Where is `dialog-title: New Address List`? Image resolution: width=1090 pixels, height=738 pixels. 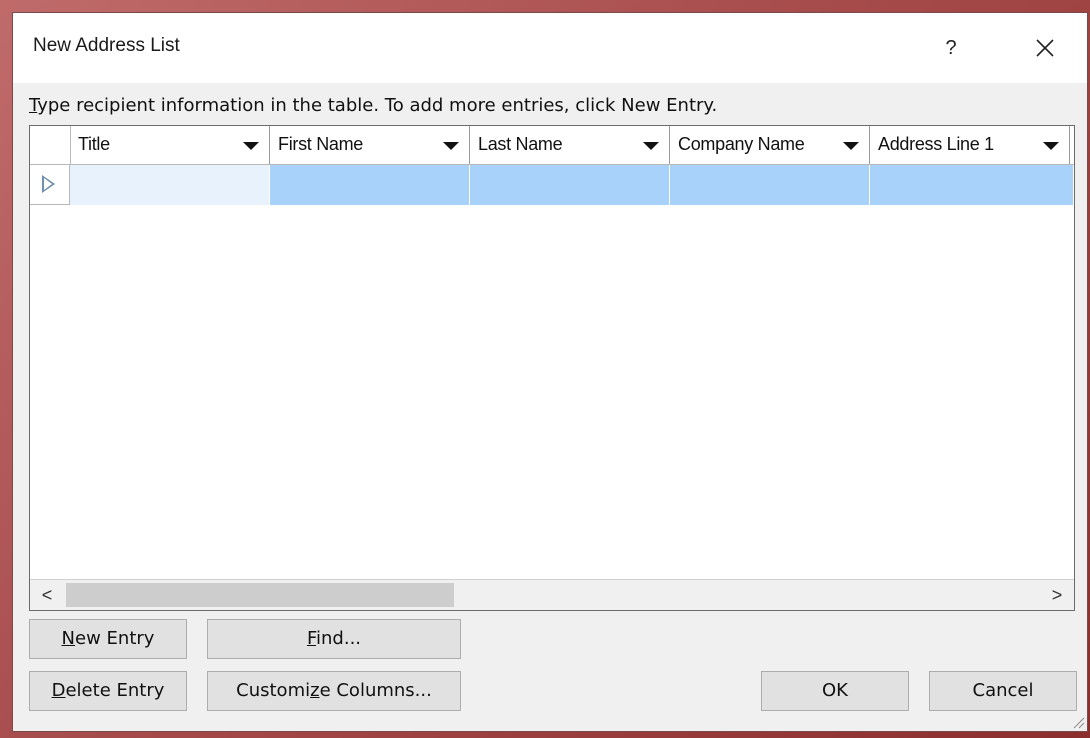
dialog-title: New Address List is located at coordinates (106, 45).